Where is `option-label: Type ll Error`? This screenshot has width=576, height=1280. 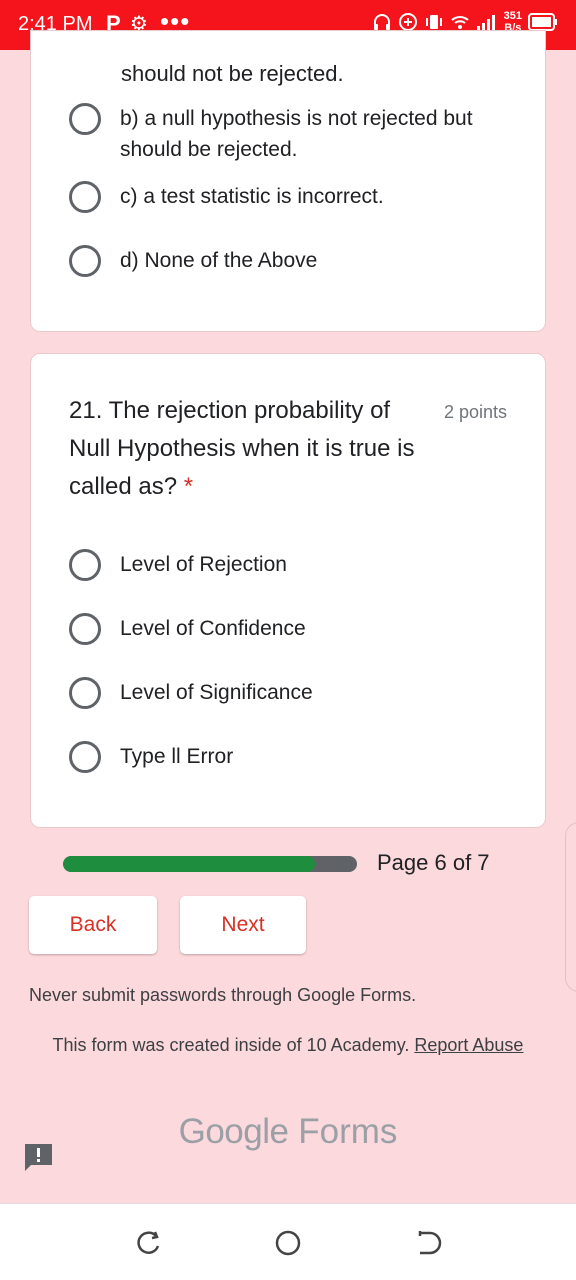 option-label: Type ll Error is located at coordinates (177, 756).